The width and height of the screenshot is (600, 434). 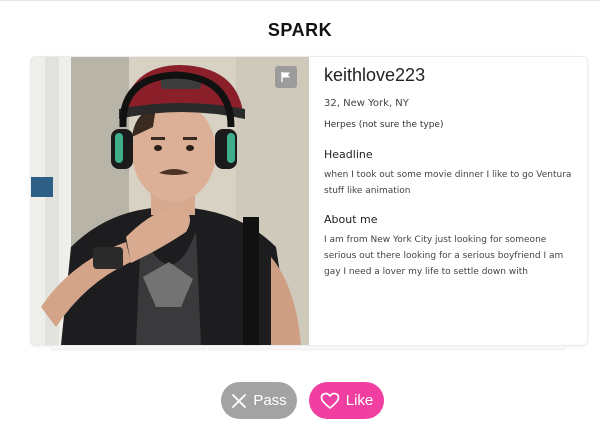 What do you see at coordinates (375, 75) in the screenshot?
I see `profile-username: keithlove223` at bounding box center [375, 75].